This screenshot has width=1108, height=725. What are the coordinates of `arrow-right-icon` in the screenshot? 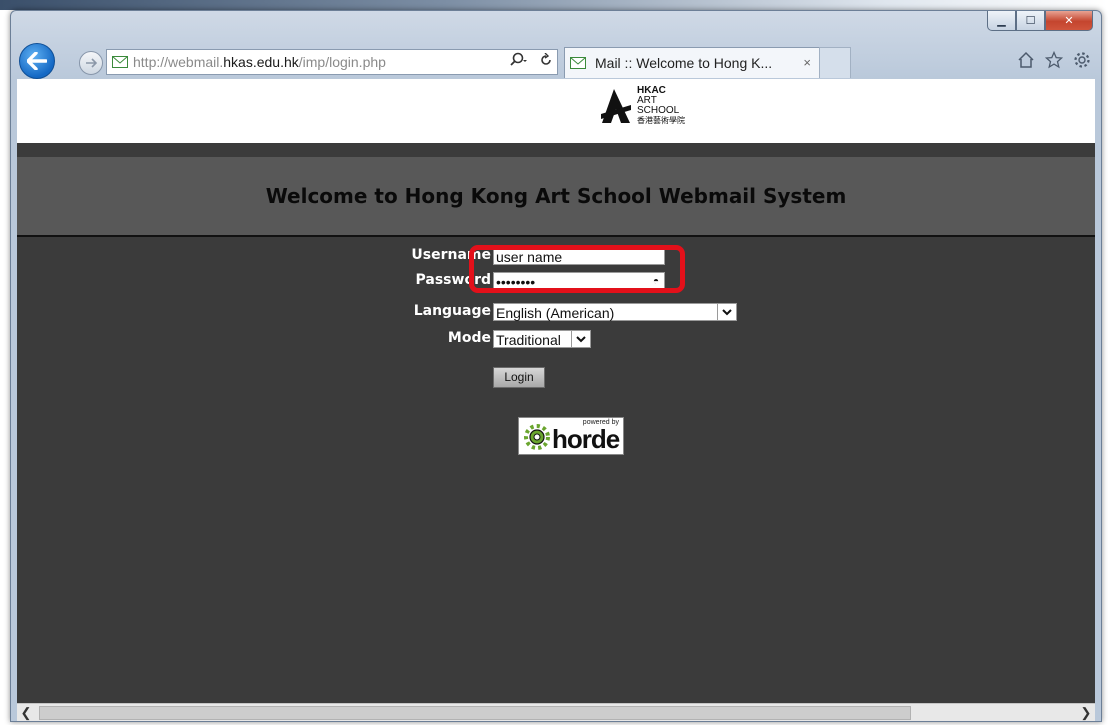 It's located at (91, 63).